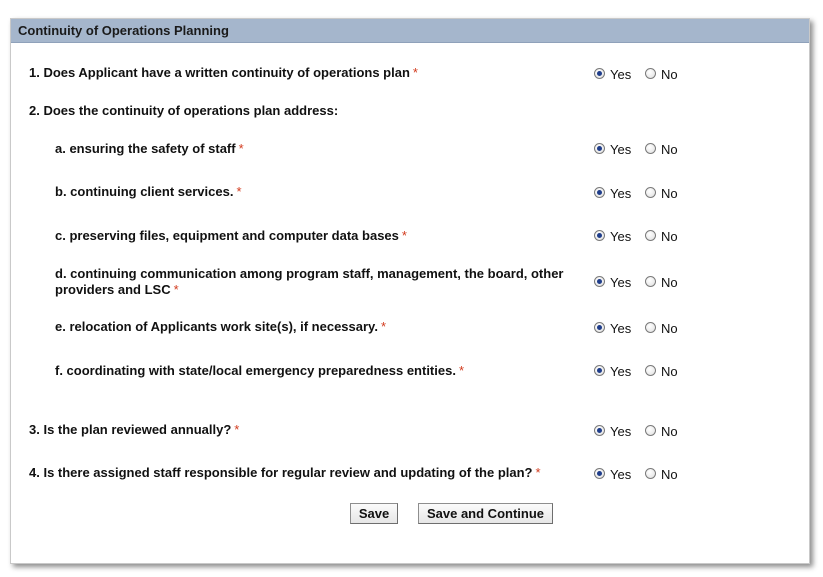 The height and width of the screenshot is (577, 823). What do you see at coordinates (599, 192) in the screenshot?
I see `question-2b-yes-radio` at bounding box center [599, 192].